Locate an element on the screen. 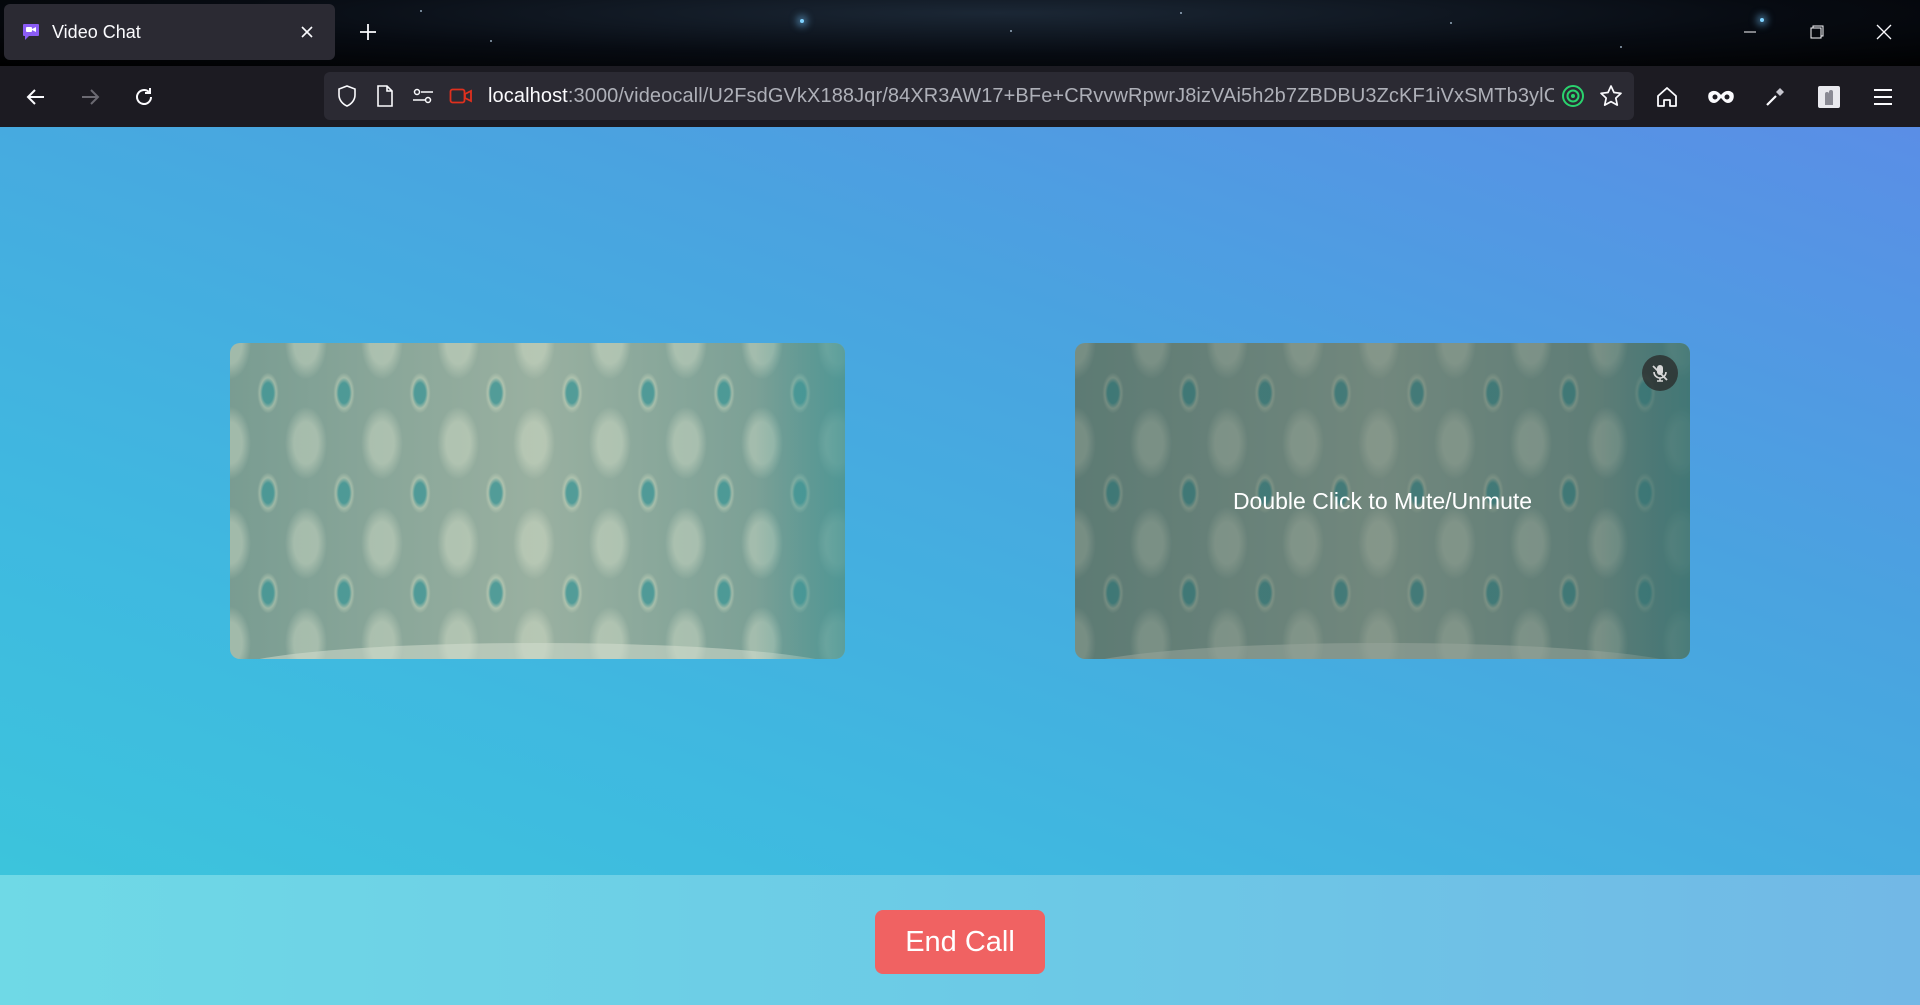 This screenshot has height=1005, width=1920. extension-icon is located at coordinates (1829, 97).